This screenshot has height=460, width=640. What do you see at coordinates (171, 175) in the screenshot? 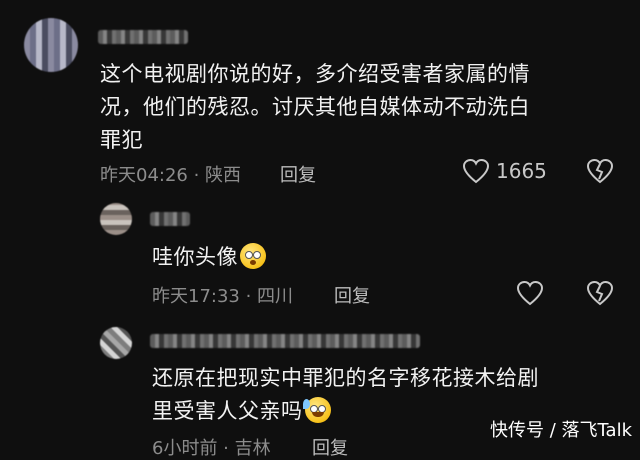
I see `comment-meta: 昨天04:26 · 陕西` at bounding box center [171, 175].